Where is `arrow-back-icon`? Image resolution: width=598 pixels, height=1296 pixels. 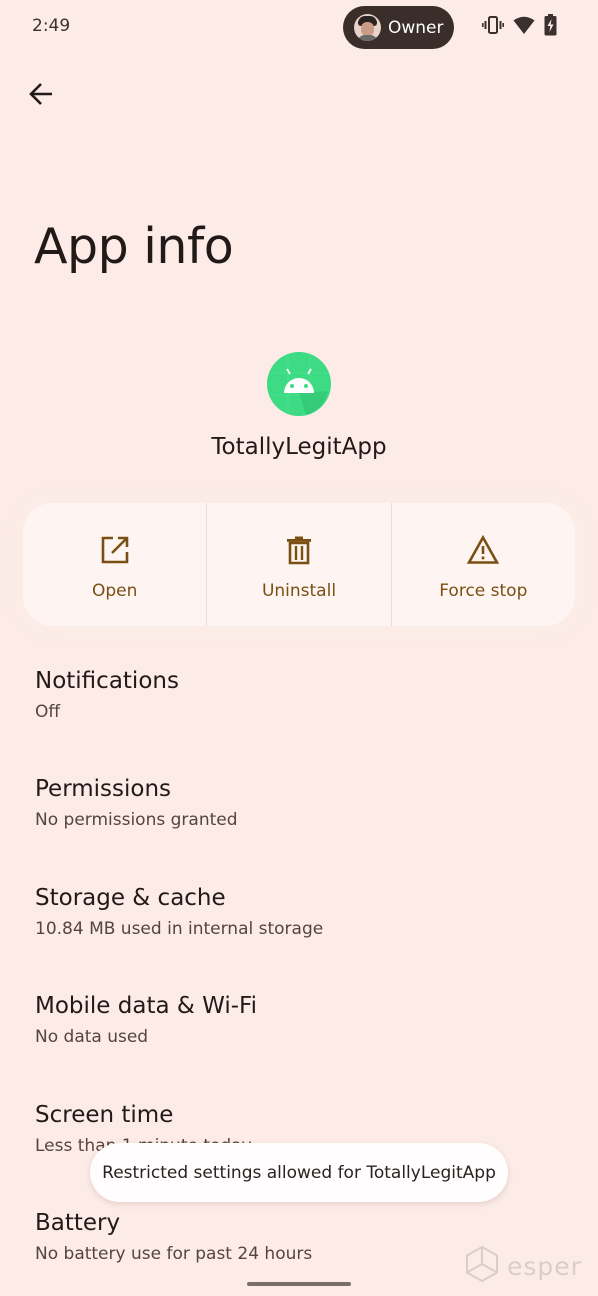 arrow-back-icon is located at coordinates (41, 96).